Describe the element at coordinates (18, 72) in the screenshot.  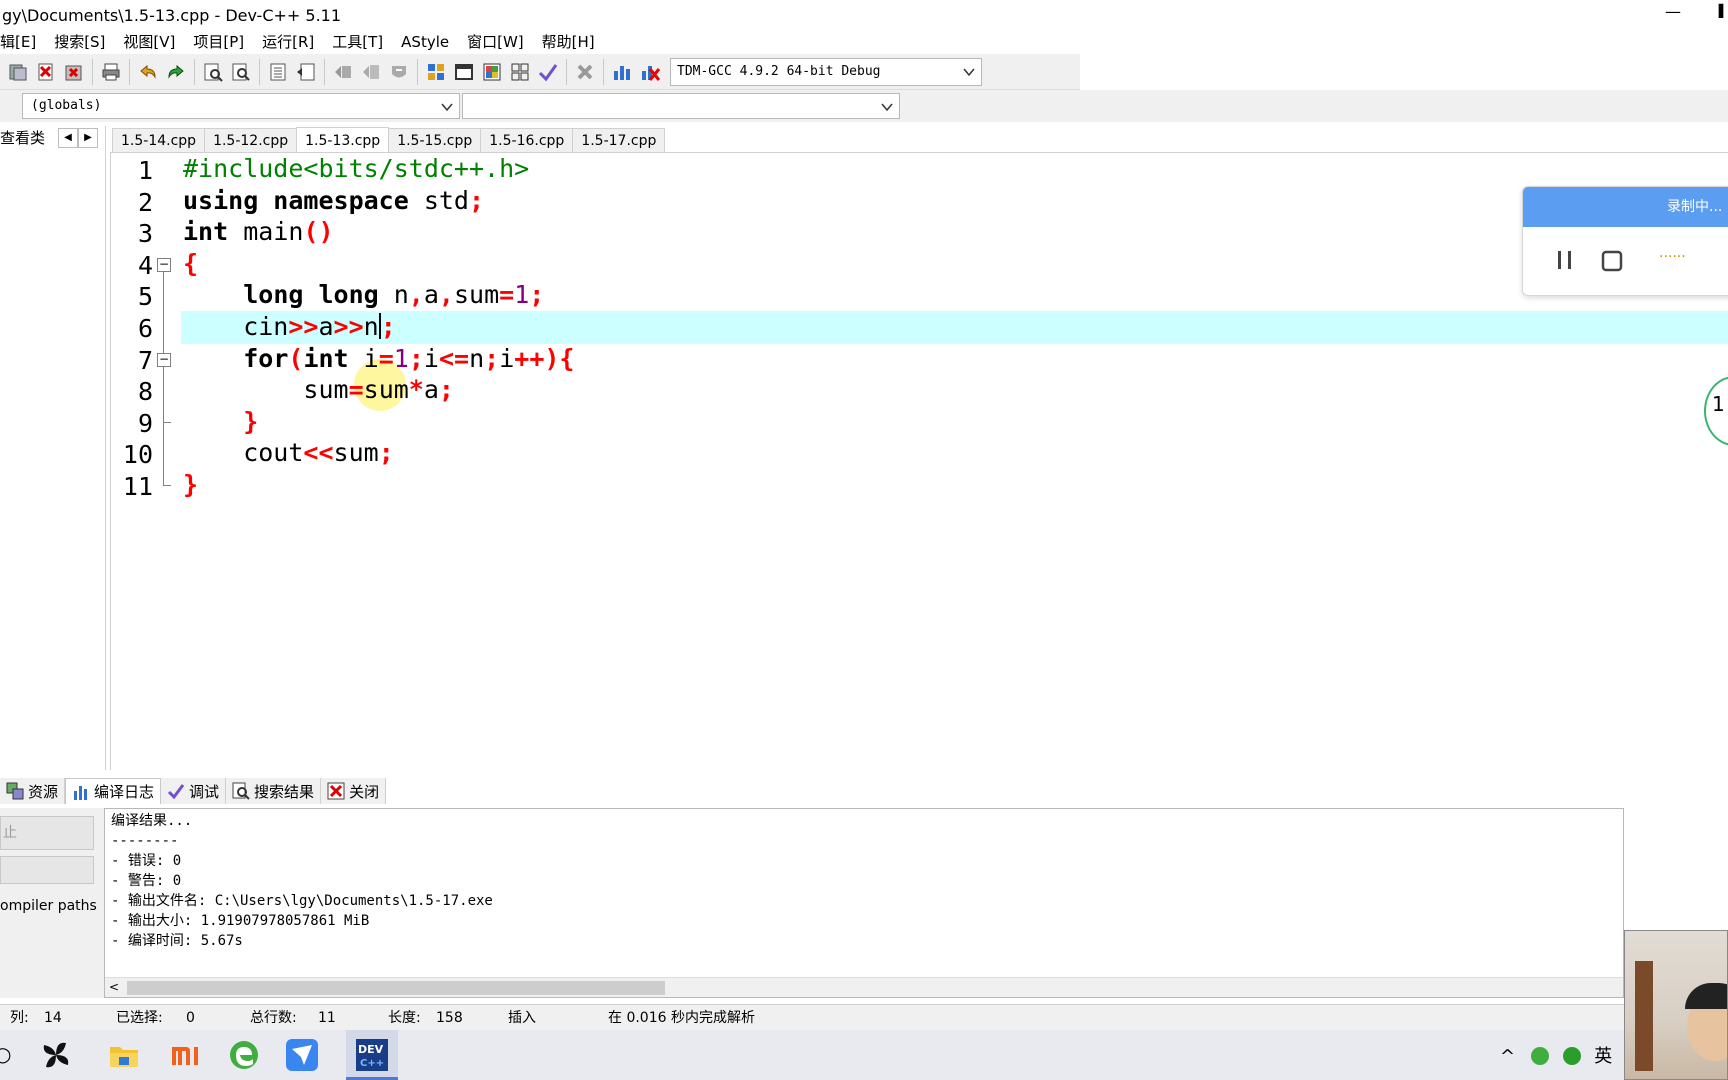
I see `close-file-icon` at that location.